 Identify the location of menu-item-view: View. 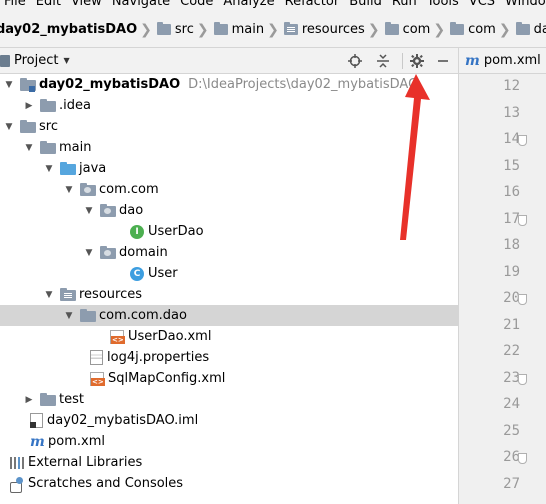
(86, 5).